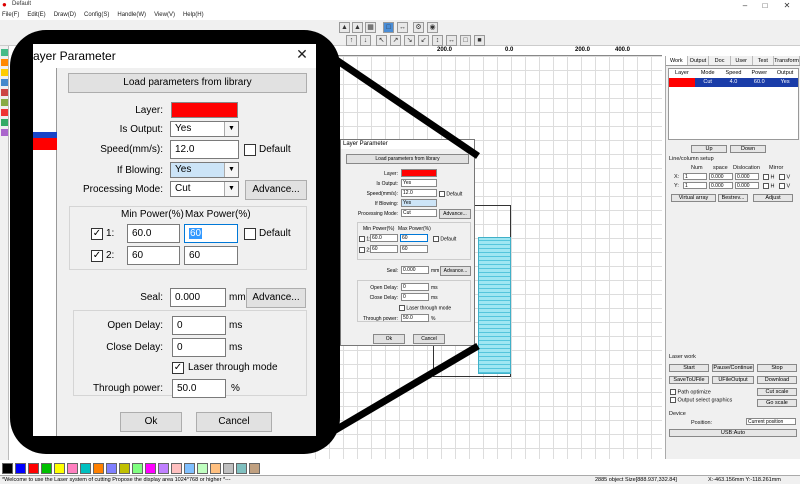 This screenshot has height=484, width=800. Describe the element at coordinates (199, 347) in the screenshot. I see `close-delay-input: 0` at that location.